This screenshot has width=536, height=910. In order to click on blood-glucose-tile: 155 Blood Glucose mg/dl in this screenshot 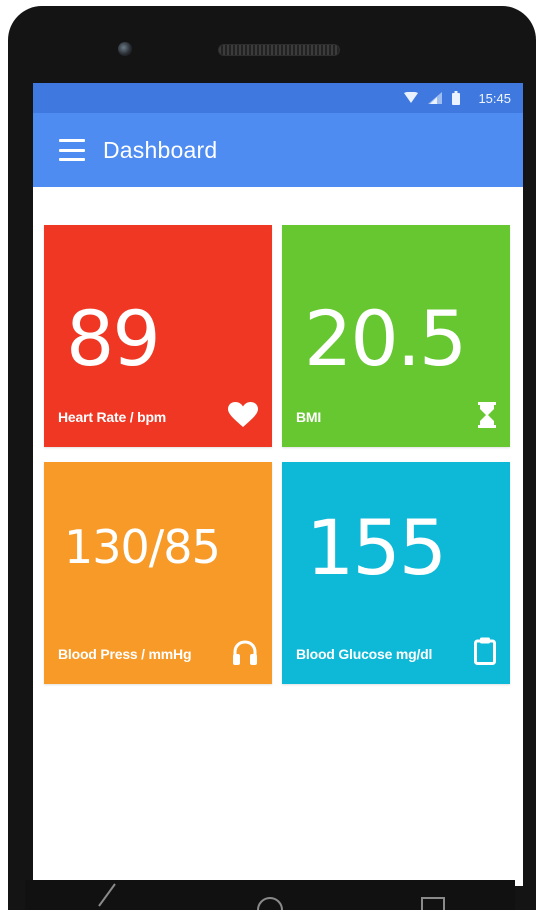, I will do `click(396, 573)`.